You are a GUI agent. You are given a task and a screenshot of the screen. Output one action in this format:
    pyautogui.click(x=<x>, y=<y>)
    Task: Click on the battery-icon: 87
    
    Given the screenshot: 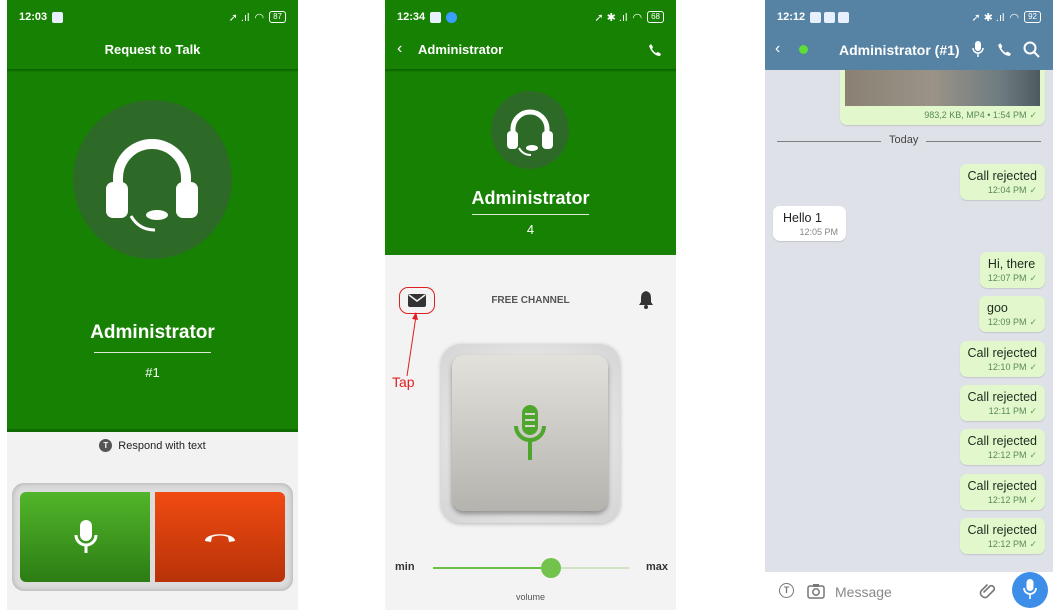 What is the action you would take?
    pyautogui.click(x=277, y=17)
    